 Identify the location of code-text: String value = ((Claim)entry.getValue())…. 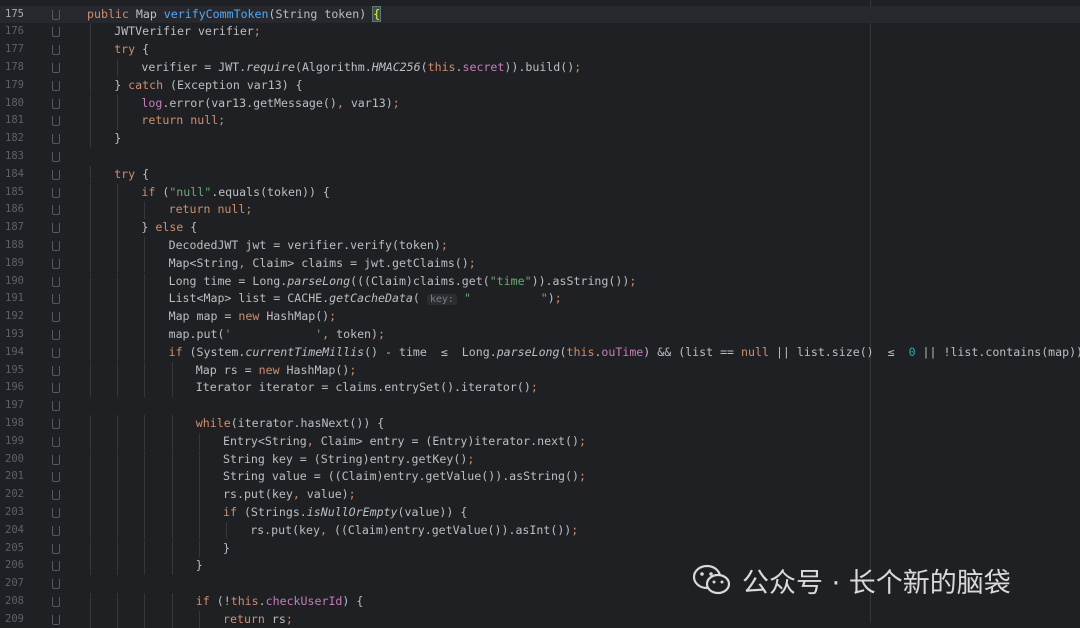
(404, 477).